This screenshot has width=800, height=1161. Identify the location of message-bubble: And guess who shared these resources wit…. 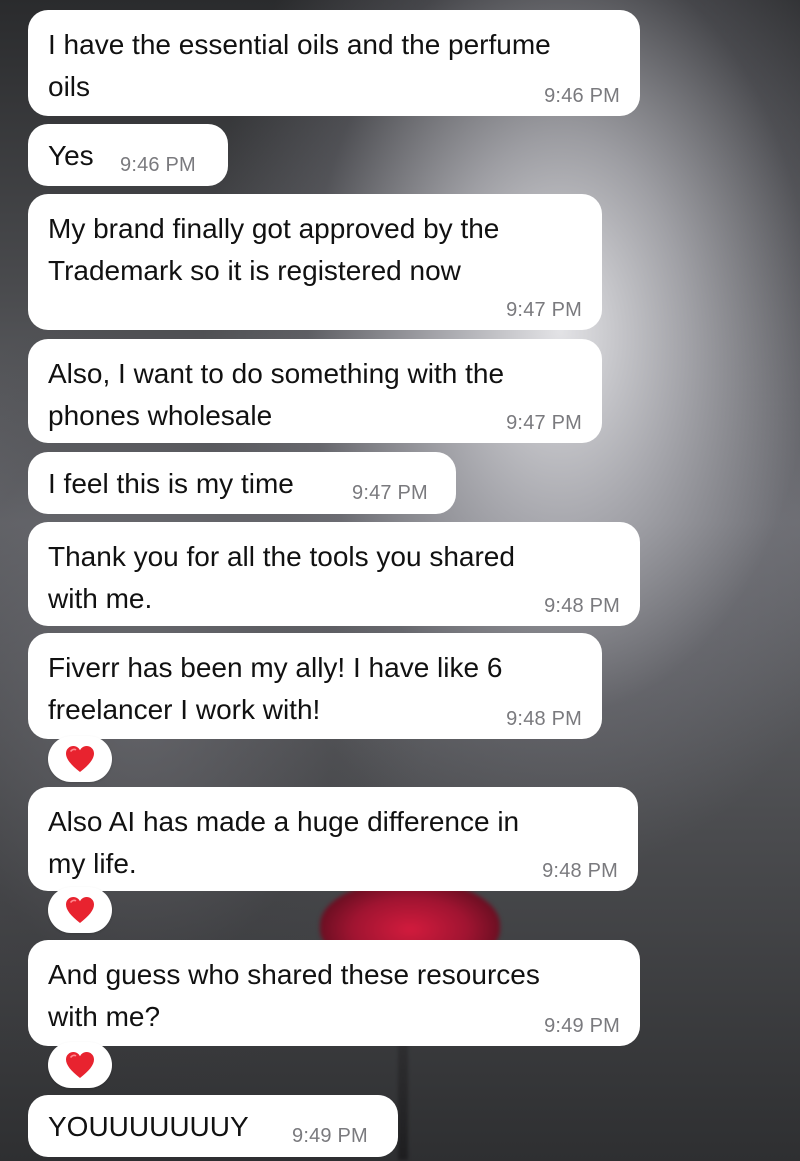
(334, 993).